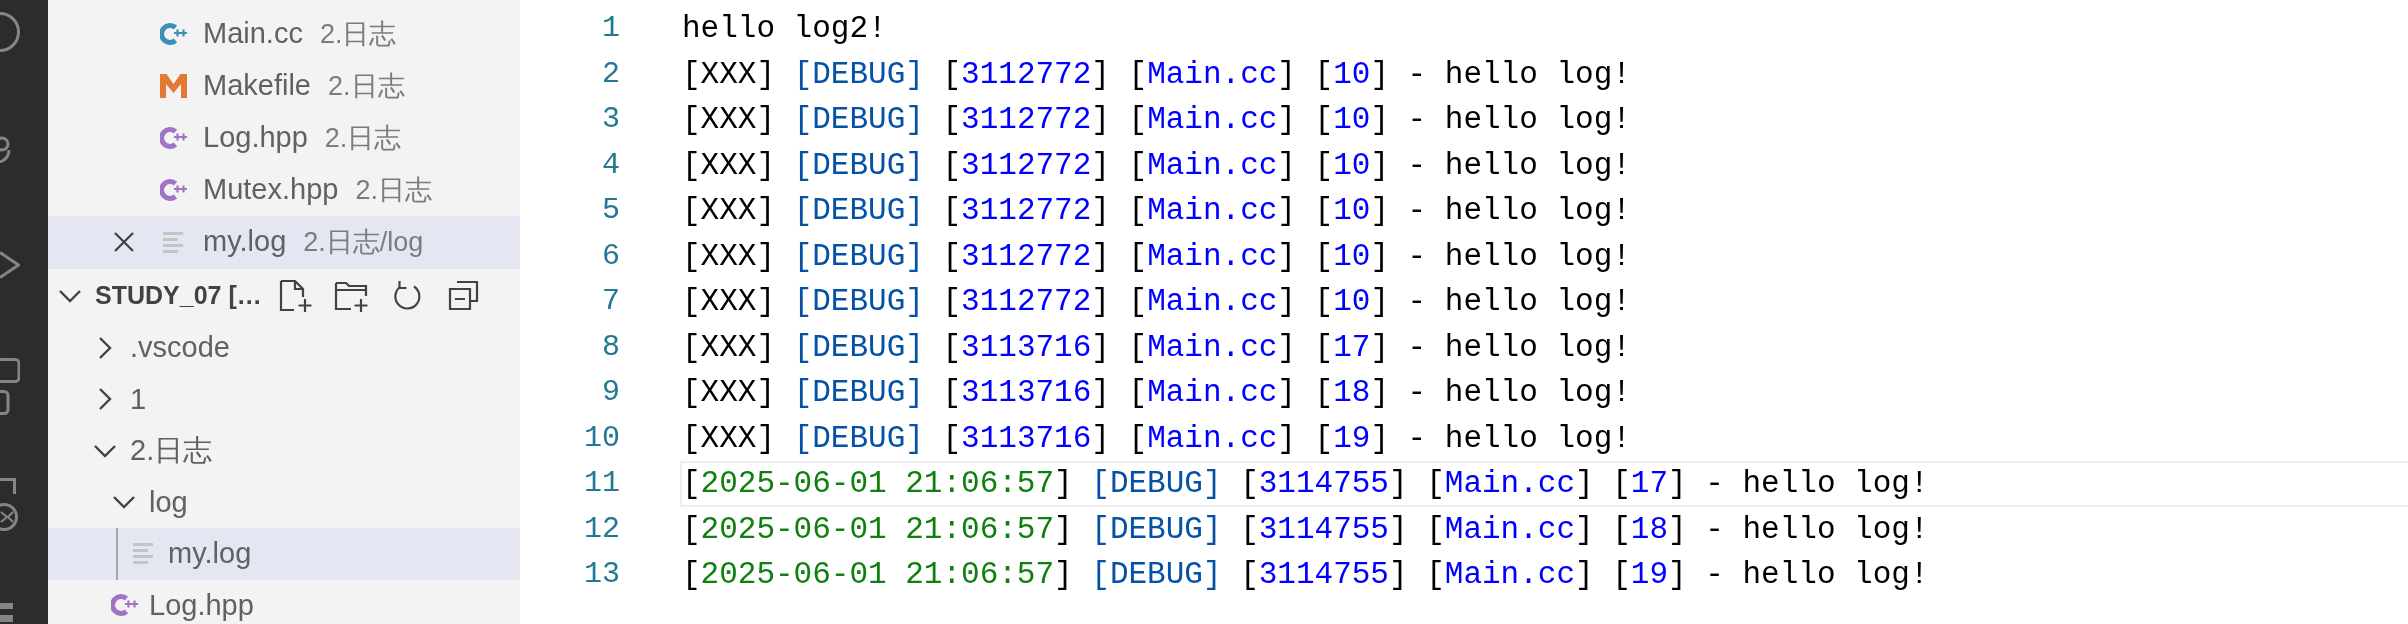 The height and width of the screenshot is (624, 2408). Describe the element at coordinates (6, 611) in the screenshot. I see `bars-icon` at that location.